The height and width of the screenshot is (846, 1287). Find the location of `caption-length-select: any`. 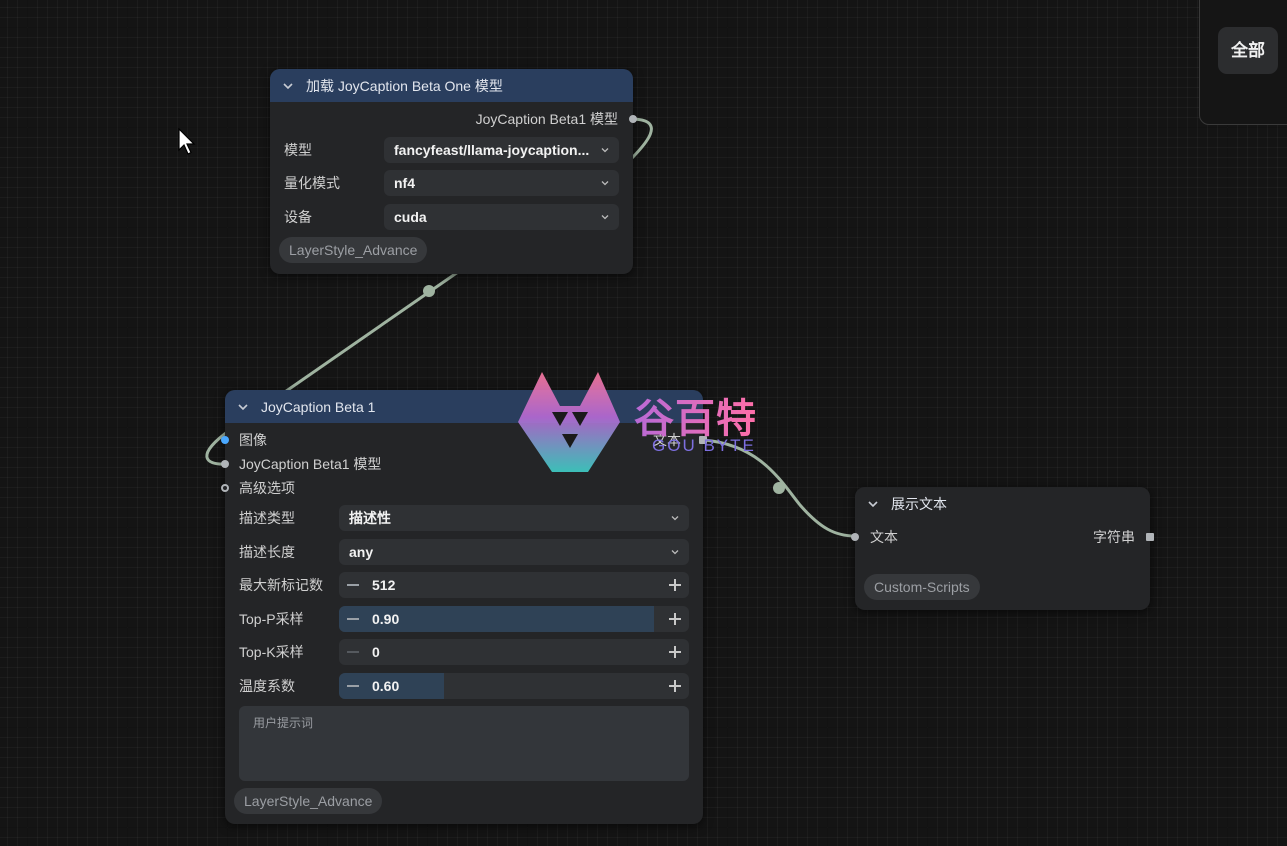

caption-length-select: any is located at coordinates (514, 552).